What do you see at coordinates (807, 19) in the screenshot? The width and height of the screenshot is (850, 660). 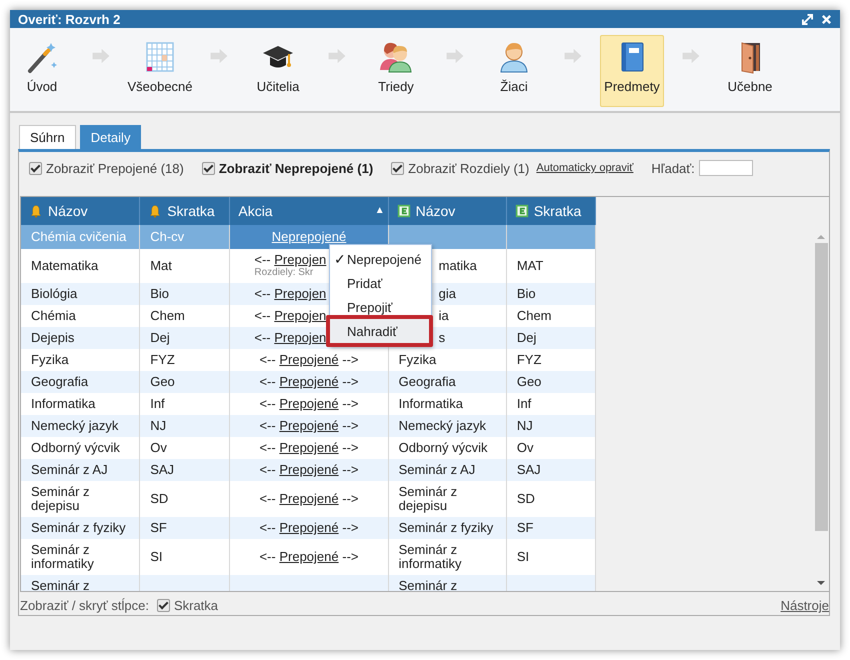 I see `expand-icon` at bounding box center [807, 19].